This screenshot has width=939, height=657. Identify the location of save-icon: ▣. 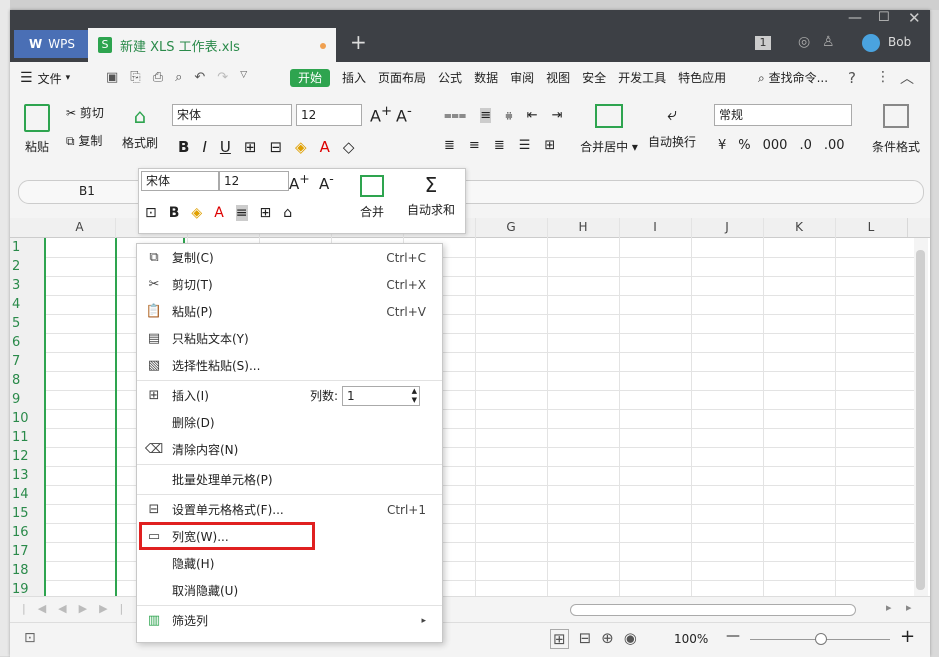
(112, 77).